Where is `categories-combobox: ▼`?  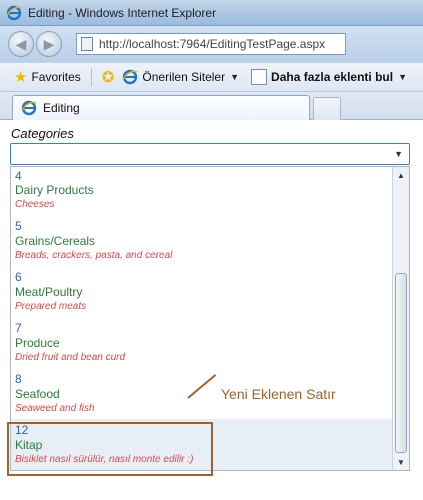
categories-combobox: ▼ is located at coordinates (210, 154).